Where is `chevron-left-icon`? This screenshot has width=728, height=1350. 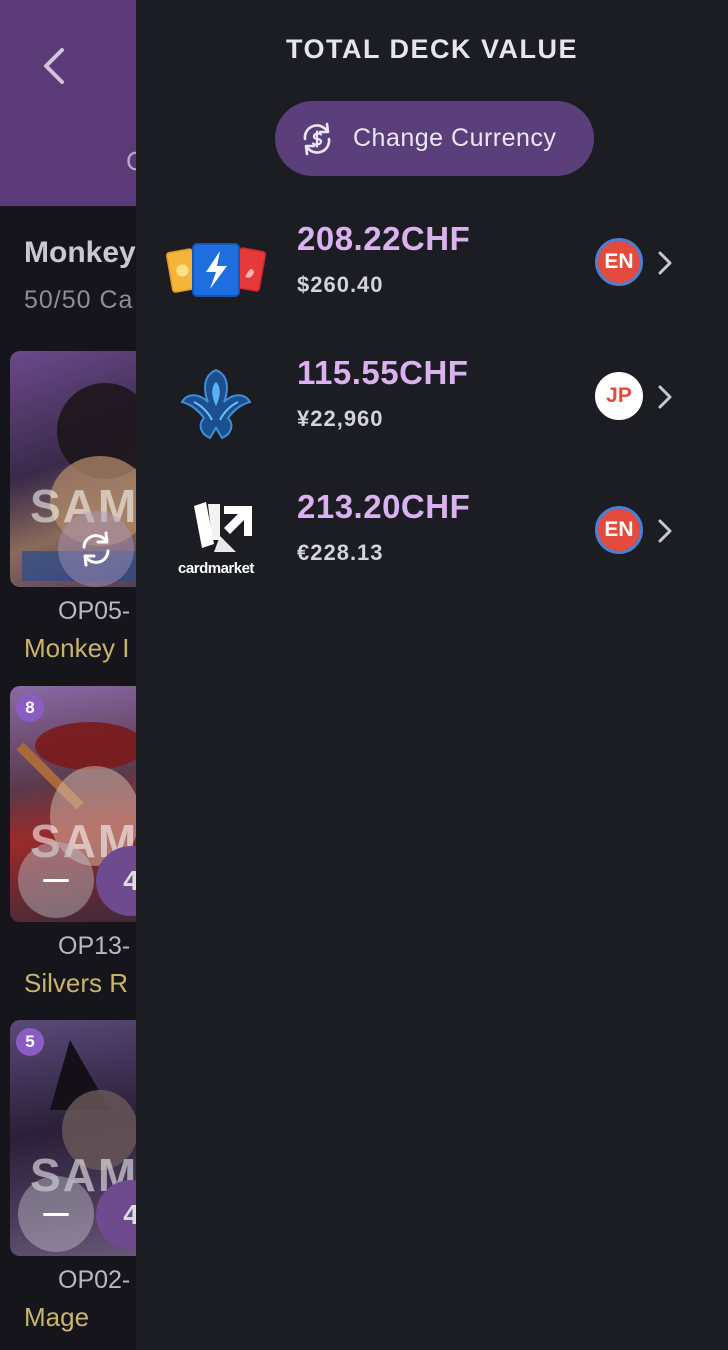
chevron-left-icon is located at coordinates (54, 66).